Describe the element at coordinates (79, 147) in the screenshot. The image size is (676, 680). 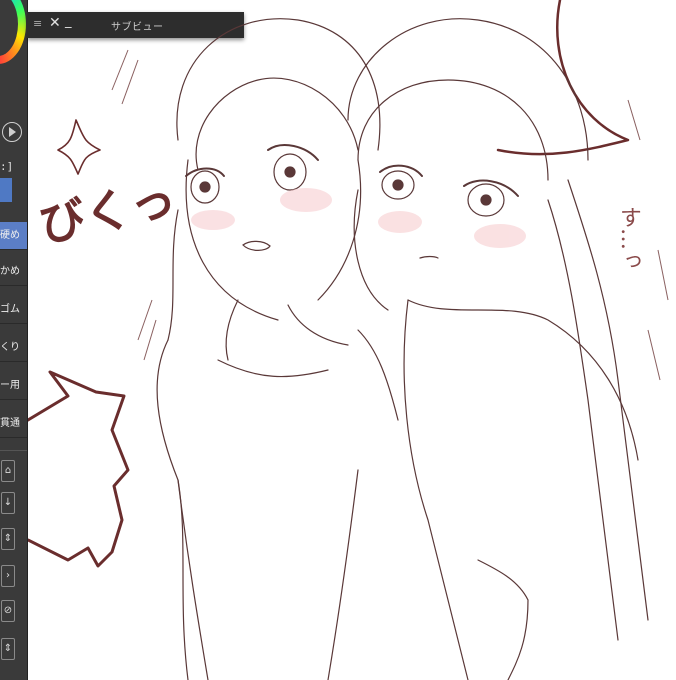
I see `sparkle-shape` at that location.